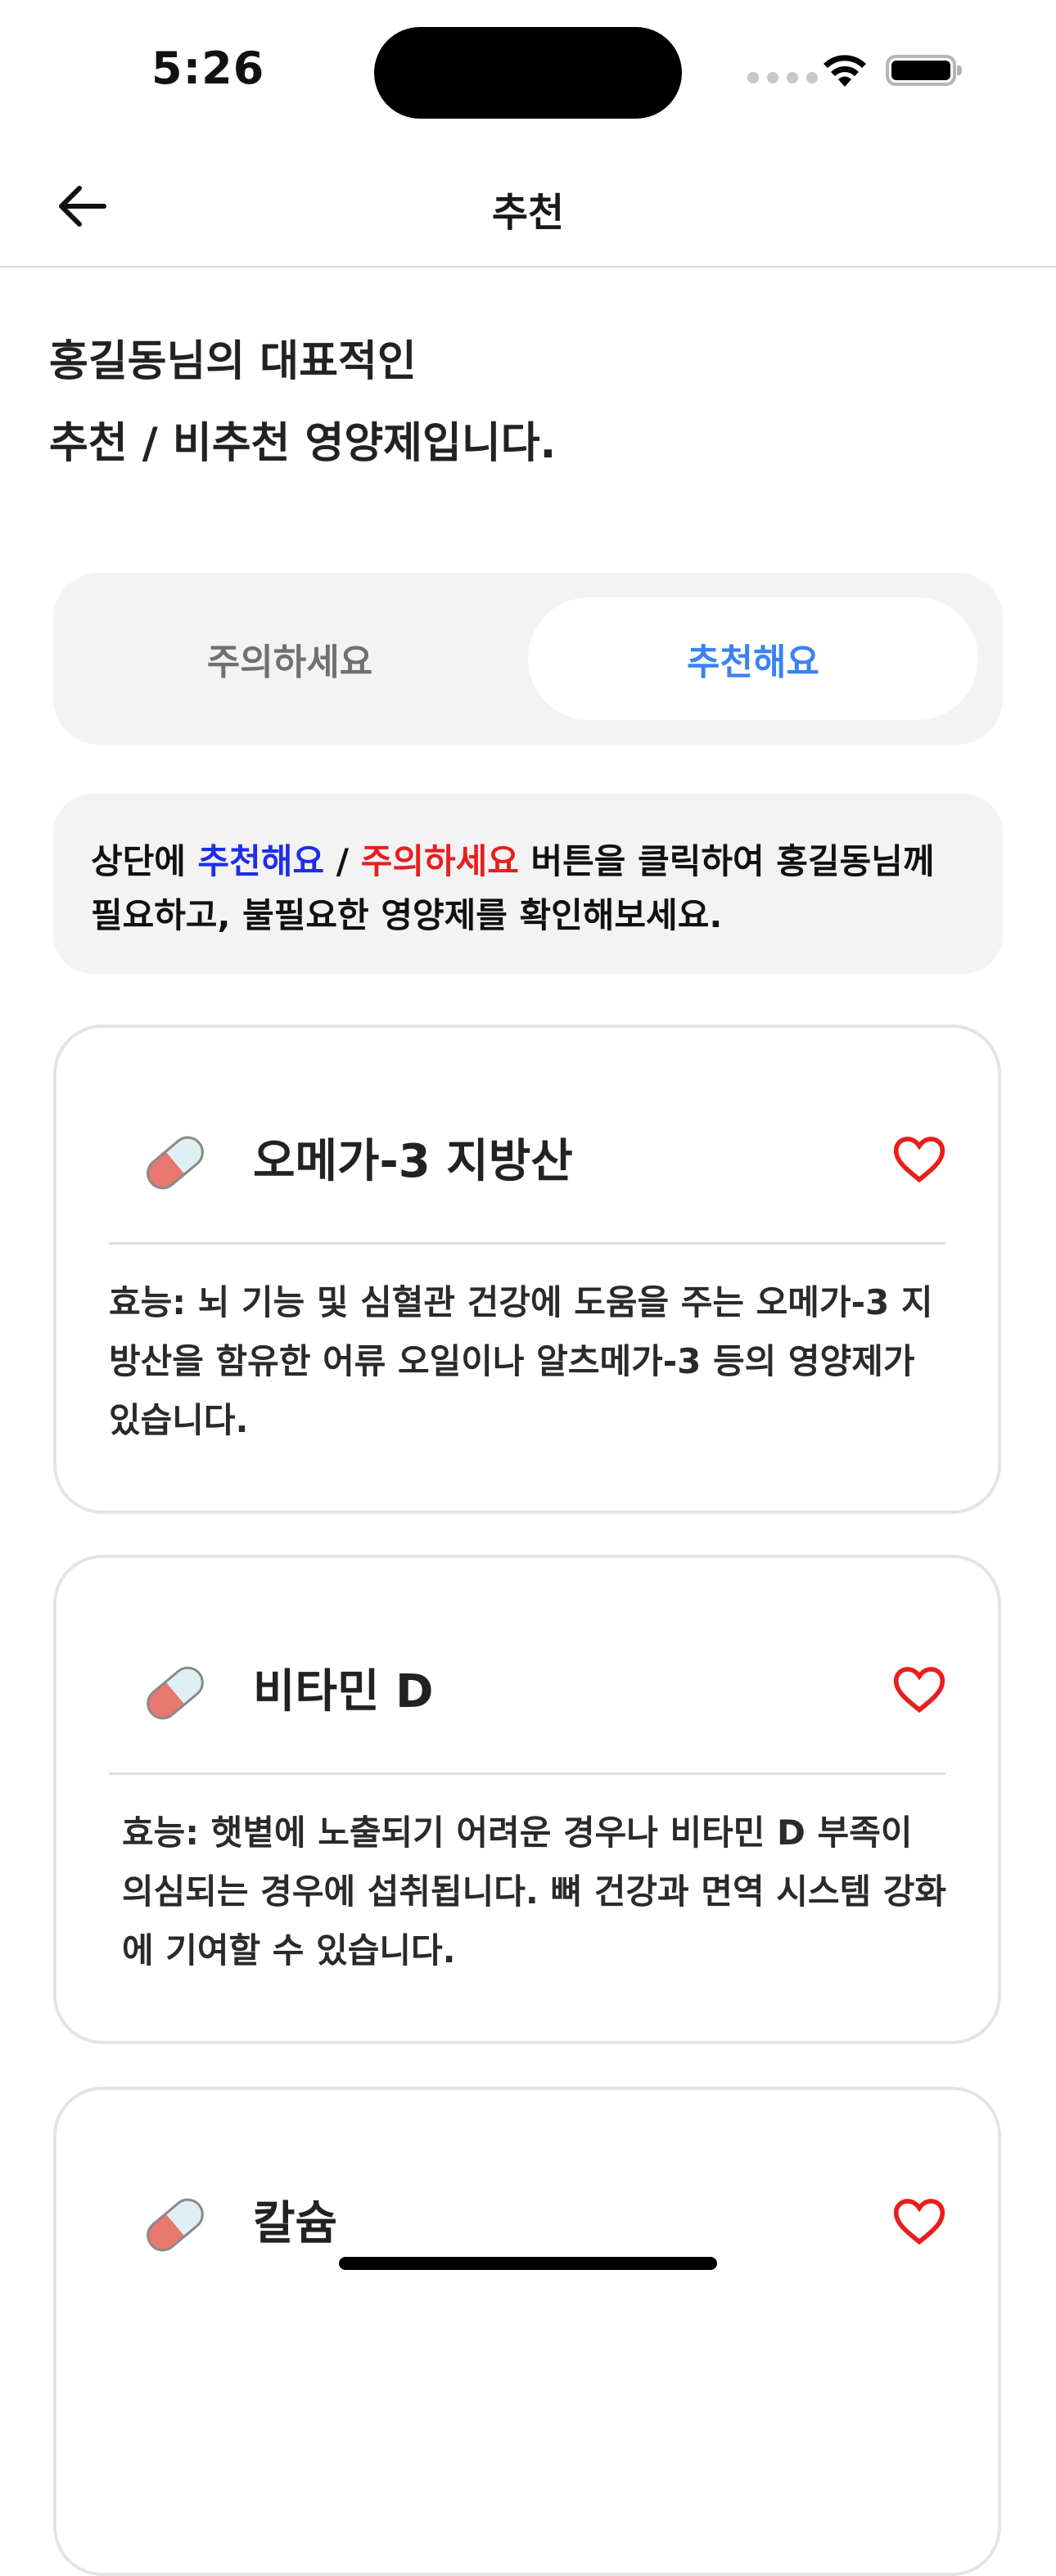 The width and height of the screenshot is (1056, 2576). What do you see at coordinates (528, 213) in the screenshot?
I see `page-title: 추천` at bounding box center [528, 213].